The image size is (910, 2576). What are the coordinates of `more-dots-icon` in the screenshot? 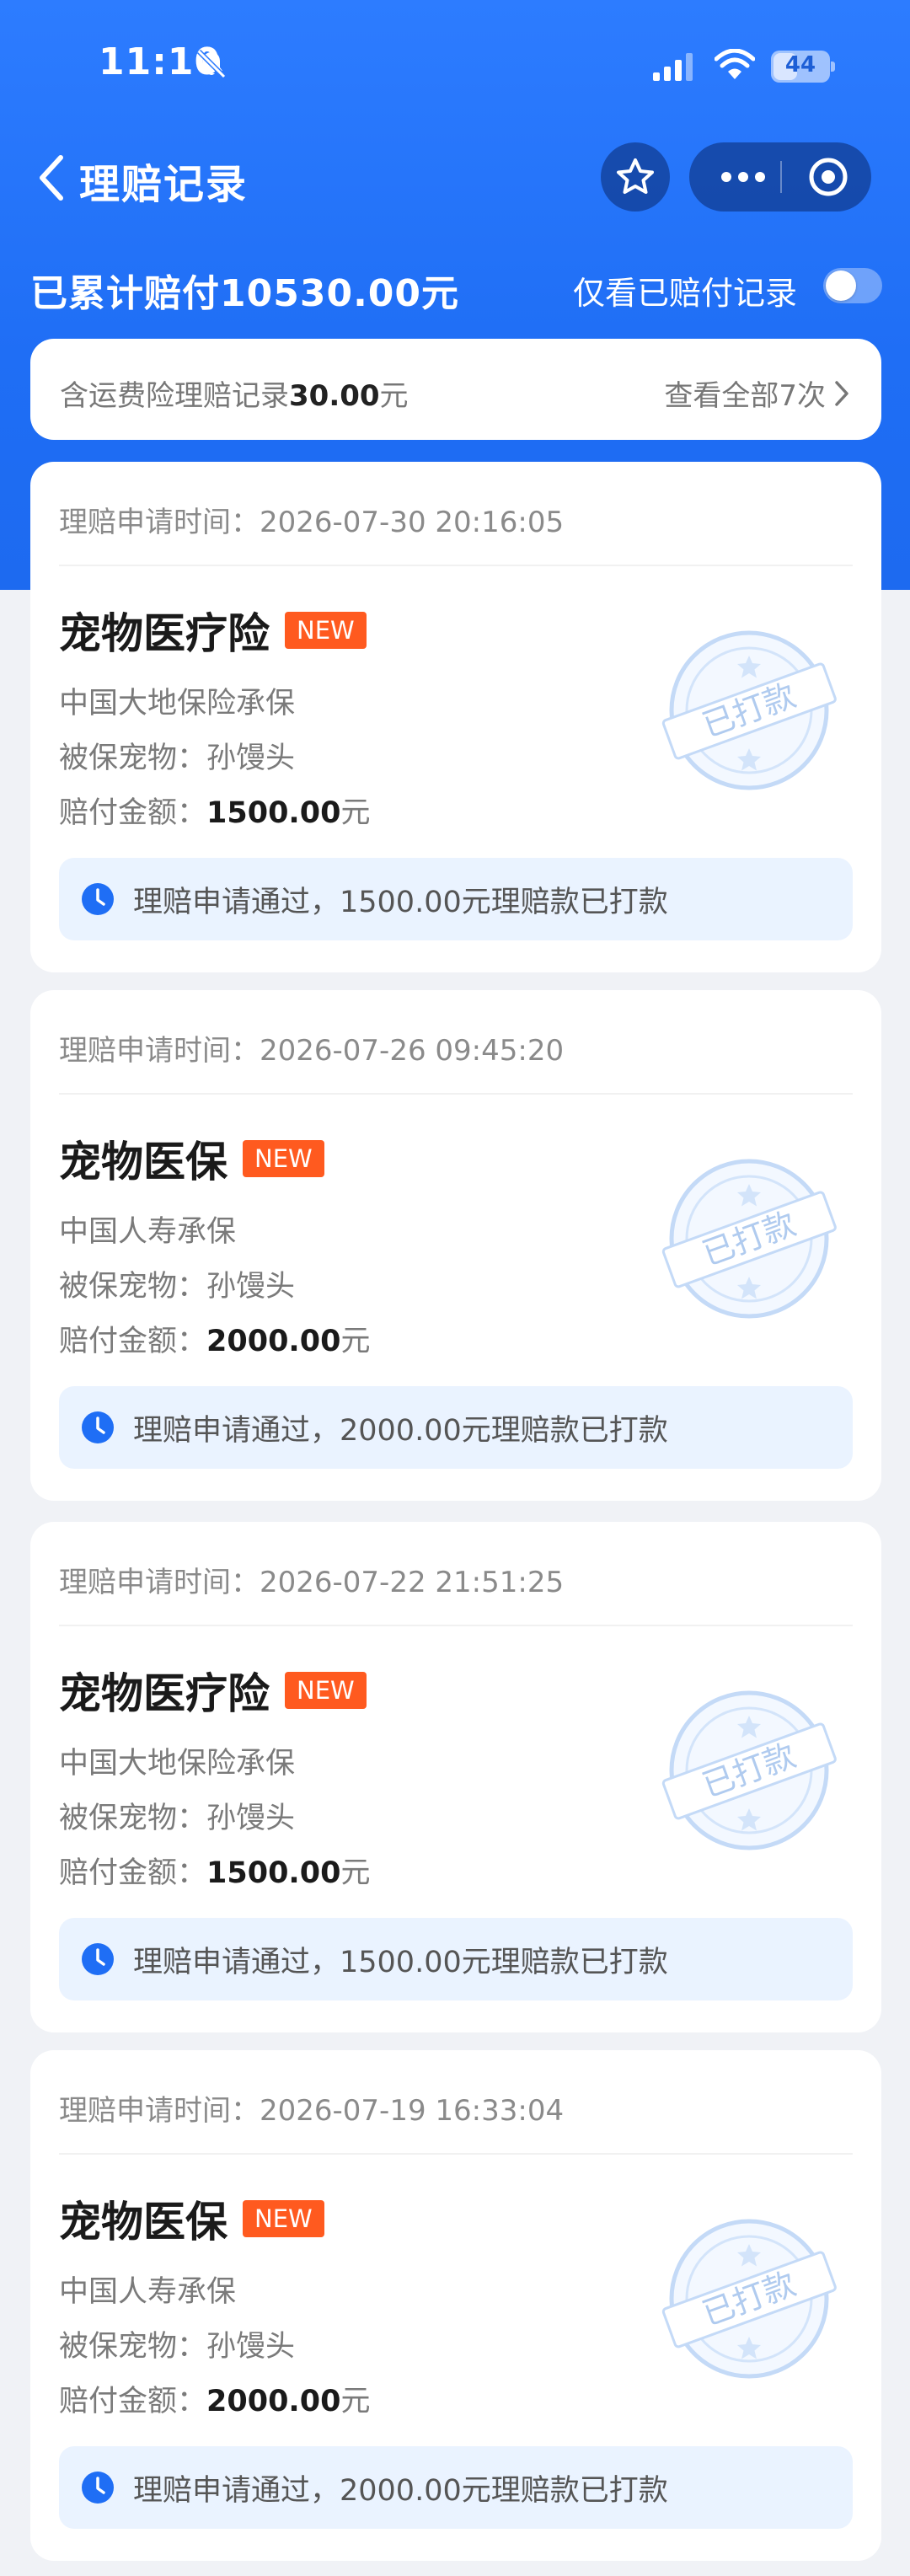 It's located at (743, 177).